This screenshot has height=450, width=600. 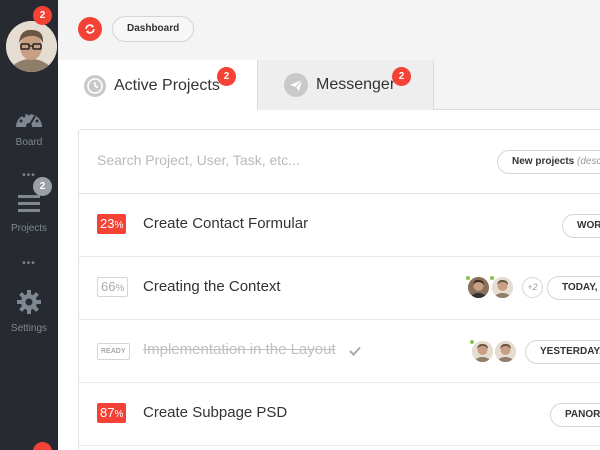 What do you see at coordinates (575, 415) in the screenshot?
I see `due-date-badge: PANORA` at bounding box center [575, 415].